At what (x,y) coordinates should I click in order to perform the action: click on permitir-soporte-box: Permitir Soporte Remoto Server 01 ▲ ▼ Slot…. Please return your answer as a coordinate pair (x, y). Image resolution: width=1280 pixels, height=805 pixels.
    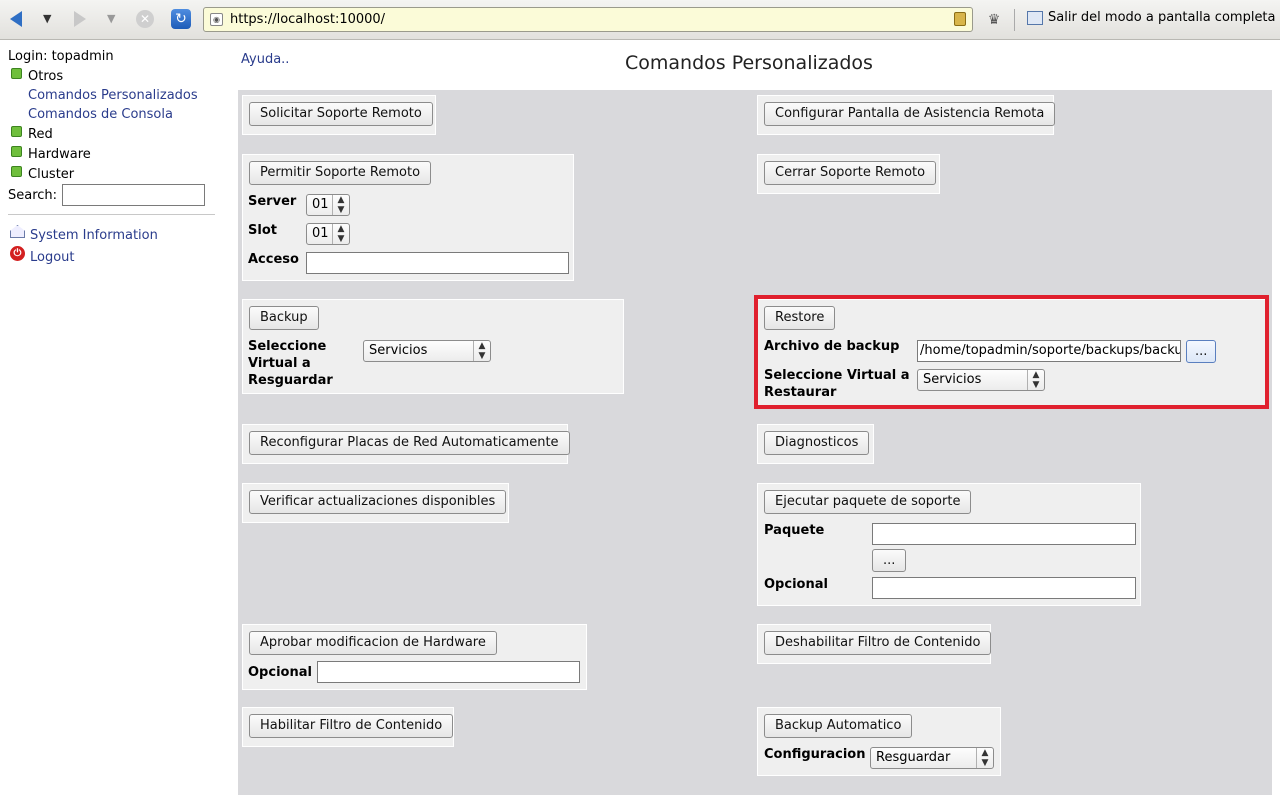
    Looking at the image, I should click on (408, 217).